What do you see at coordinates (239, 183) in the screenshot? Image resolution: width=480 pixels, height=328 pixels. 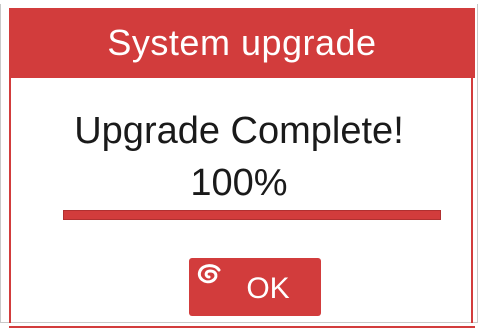 I see `progress-percent-label: 100%` at bounding box center [239, 183].